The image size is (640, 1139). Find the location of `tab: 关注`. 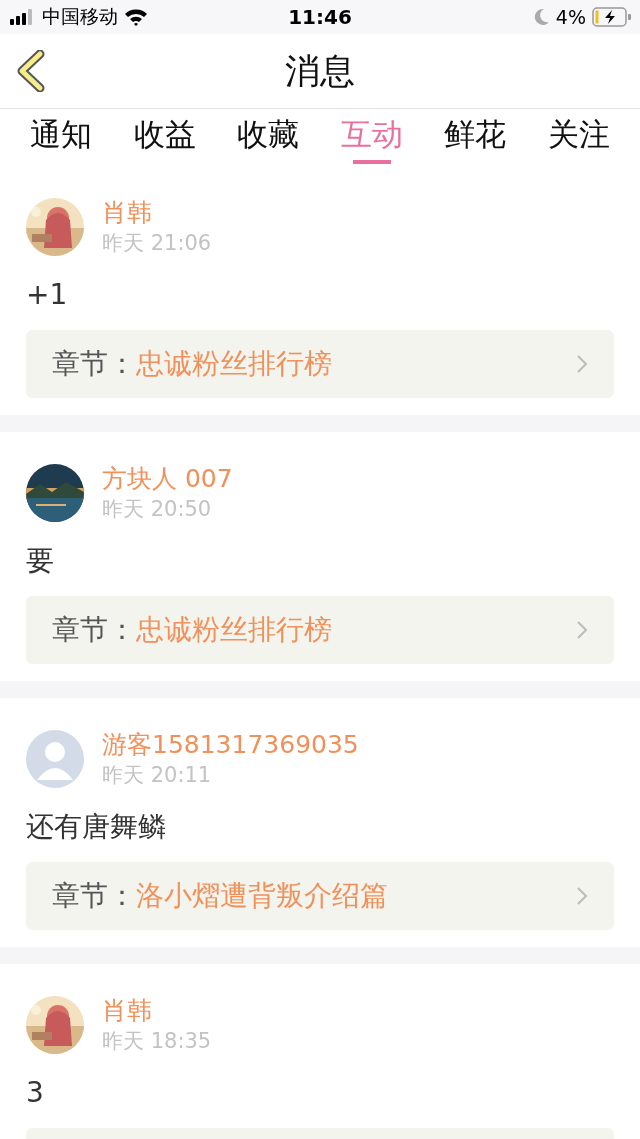

tab: 关注 is located at coordinates (578, 136).